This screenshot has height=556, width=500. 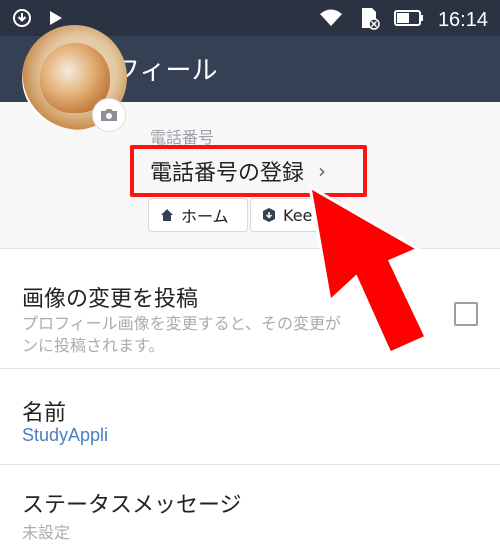 What do you see at coordinates (269, 215) in the screenshot?
I see `keep-icon` at bounding box center [269, 215].